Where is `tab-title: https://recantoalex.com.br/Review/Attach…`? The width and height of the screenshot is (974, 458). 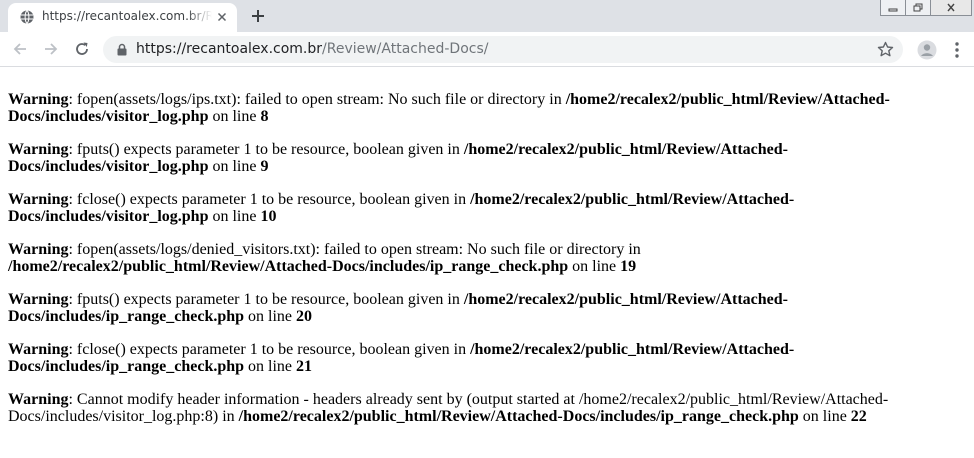 tab-title: https://recantoalex.com.br/Review/Attach… is located at coordinates (127, 16).